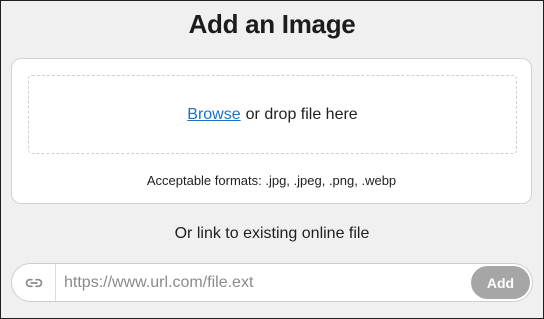  I want to click on browse-link: Browse, so click(213, 115).